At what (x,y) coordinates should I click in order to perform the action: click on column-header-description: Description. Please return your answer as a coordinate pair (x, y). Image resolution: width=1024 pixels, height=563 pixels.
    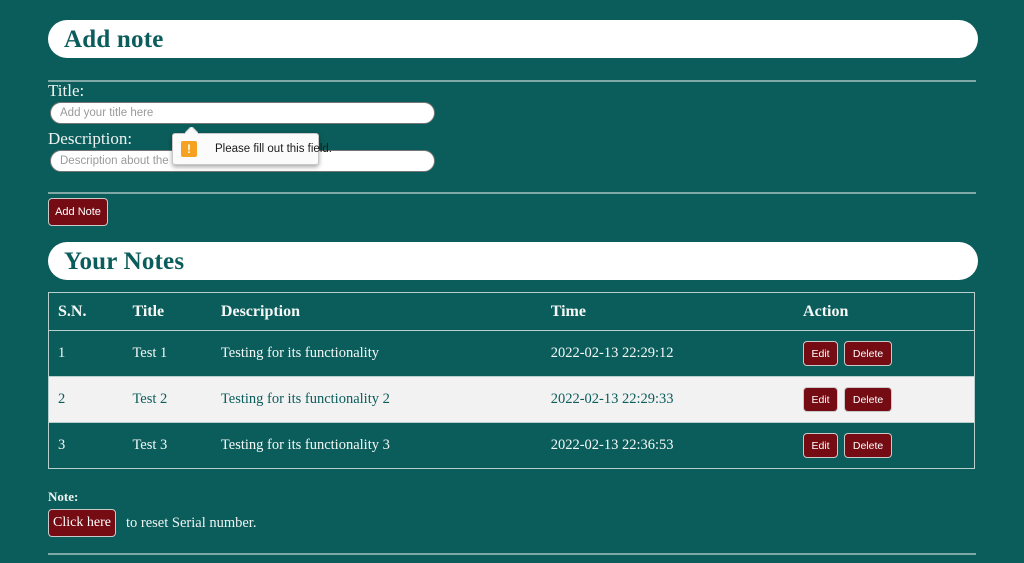
    Looking at the image, I should click on (260, 311).